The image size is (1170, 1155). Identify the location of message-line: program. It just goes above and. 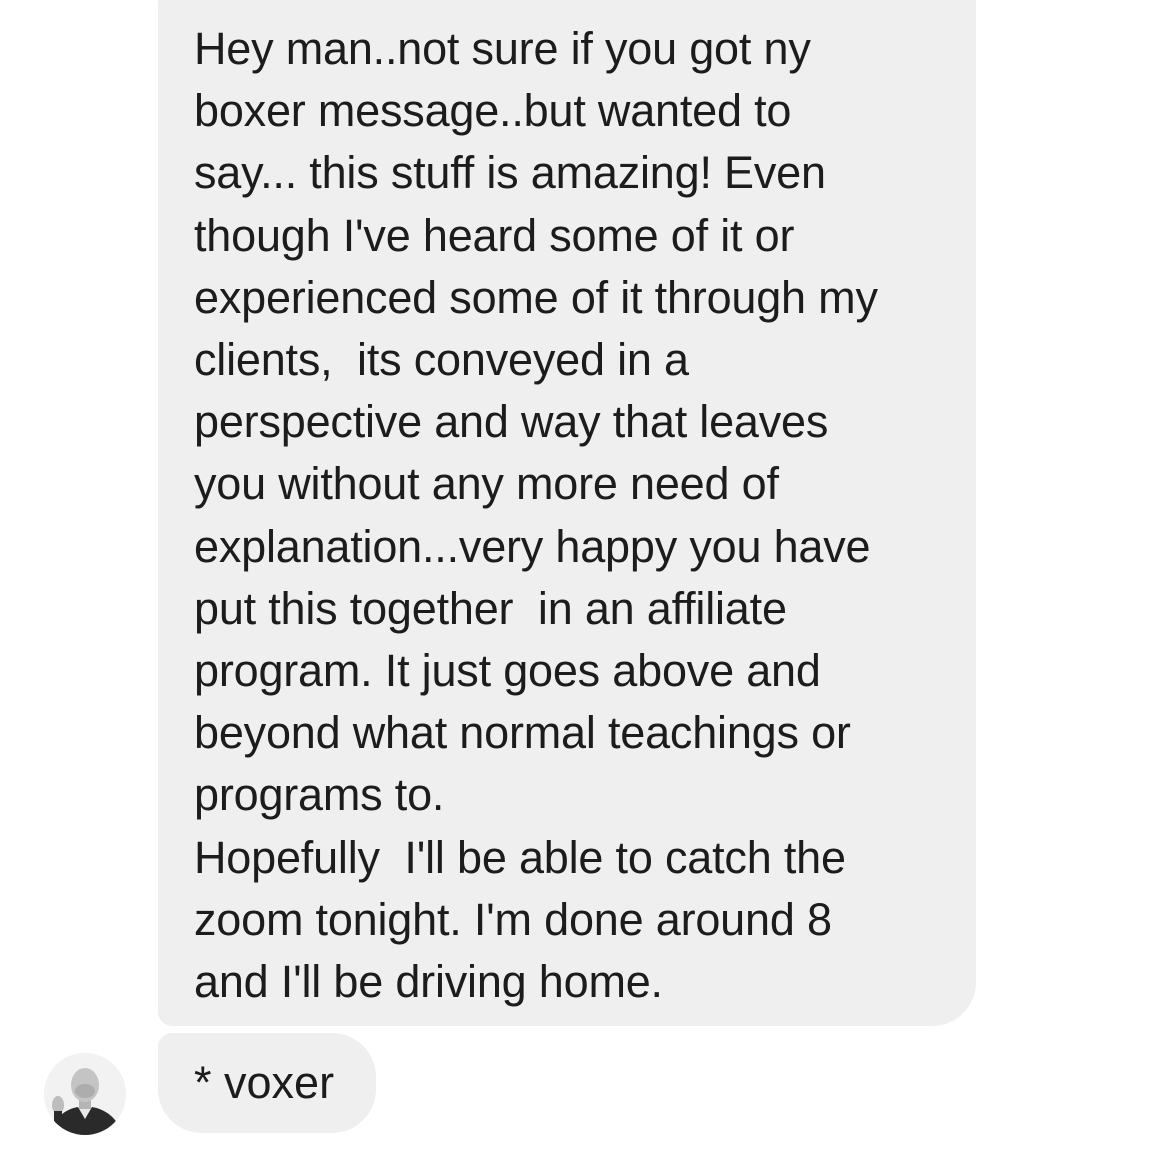
(507, 671).